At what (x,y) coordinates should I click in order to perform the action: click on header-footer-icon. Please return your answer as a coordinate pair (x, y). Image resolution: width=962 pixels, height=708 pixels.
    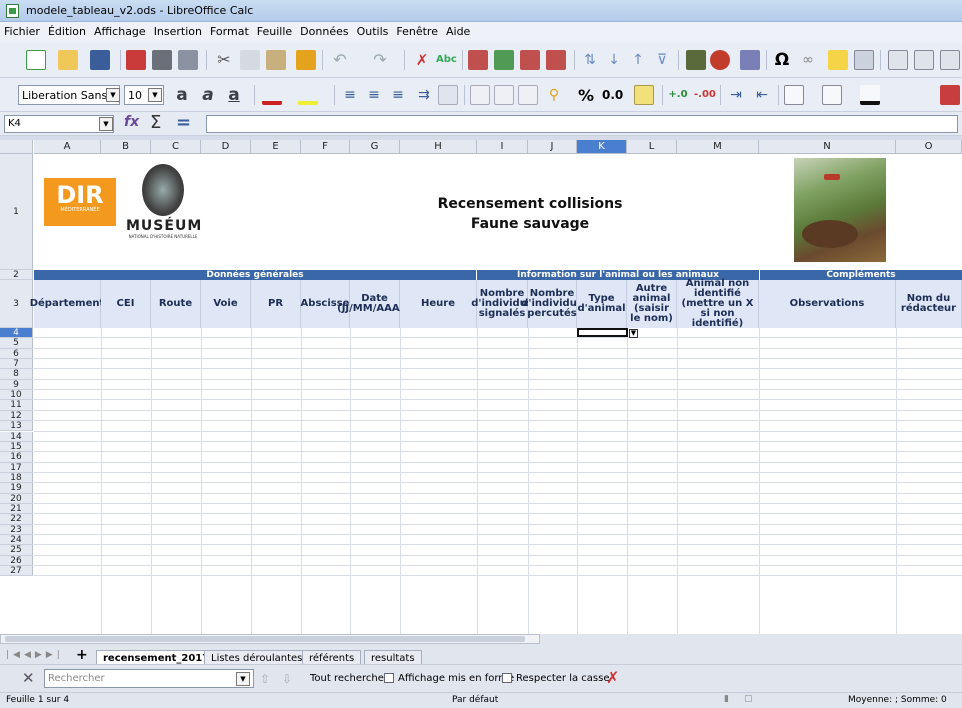
    Looking at the image, I should click on (864, 60).